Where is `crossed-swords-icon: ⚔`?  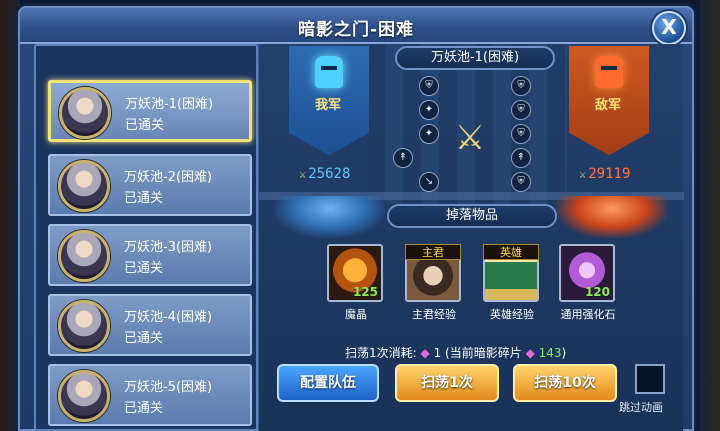
crossed-swords-icon: ⚔ is located at coordinates (470, 138).